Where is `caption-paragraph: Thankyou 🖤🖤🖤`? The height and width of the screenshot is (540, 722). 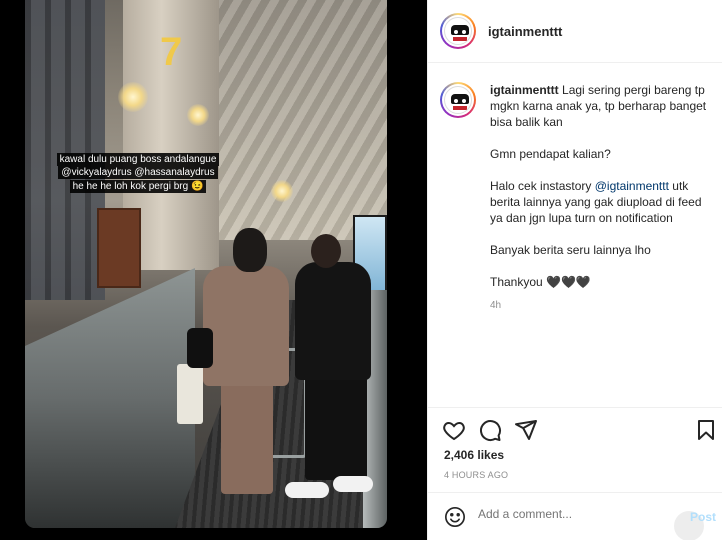 caption-paragraph: Thankyou 🖤🖤🖤 is located at coordinates (540, 282).